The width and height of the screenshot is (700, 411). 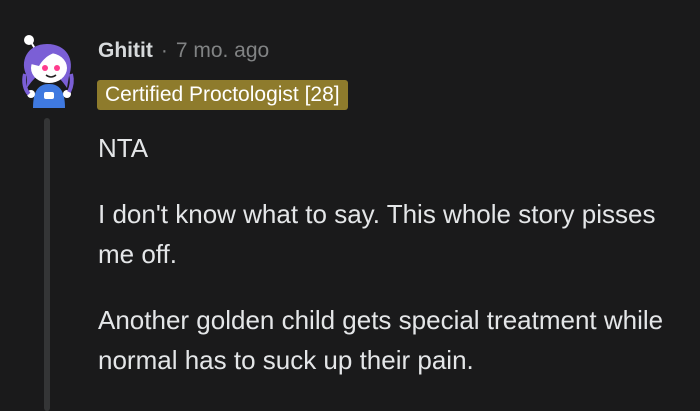 What do you see at coordinates (47, 264) in the screenshot?
I see `thread-collapse-line` at bounding box center [47, 264].